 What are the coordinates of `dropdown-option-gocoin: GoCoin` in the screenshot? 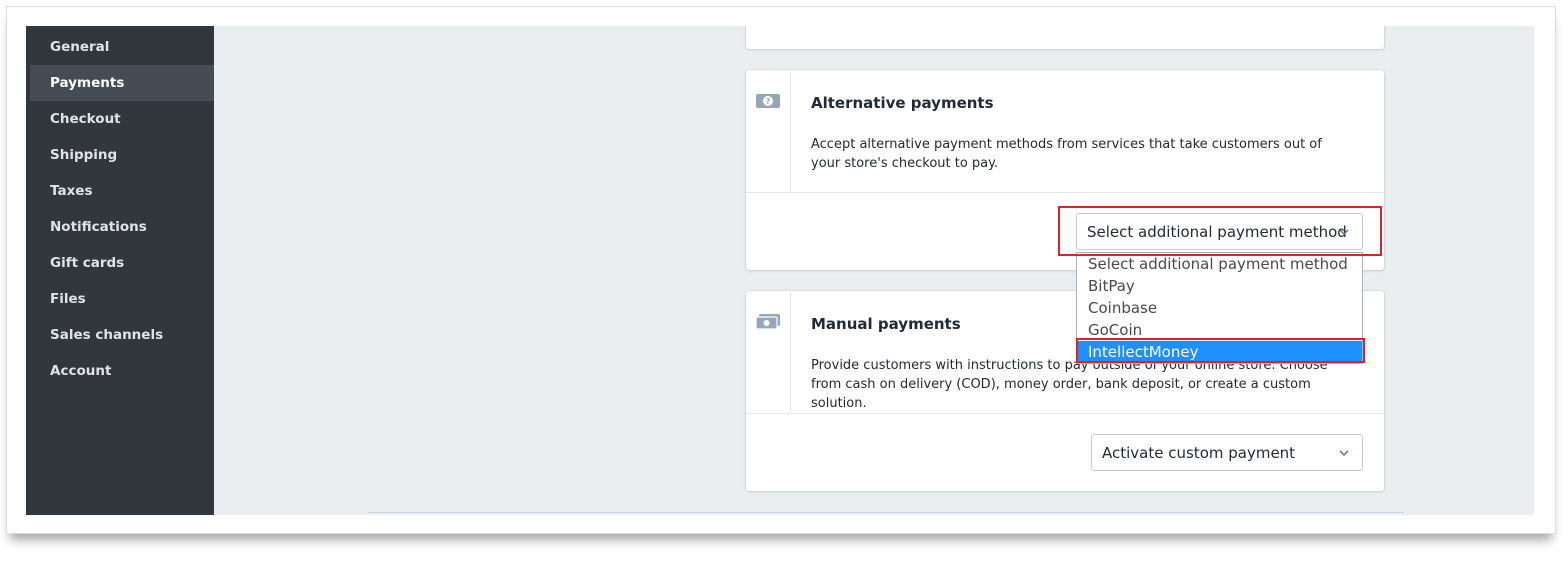 It's located at (1219, 330).